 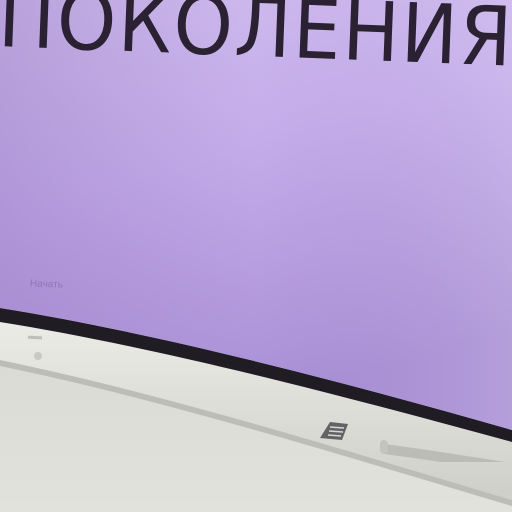 I want to click on power-led-icon, so click(x=38, y=356).